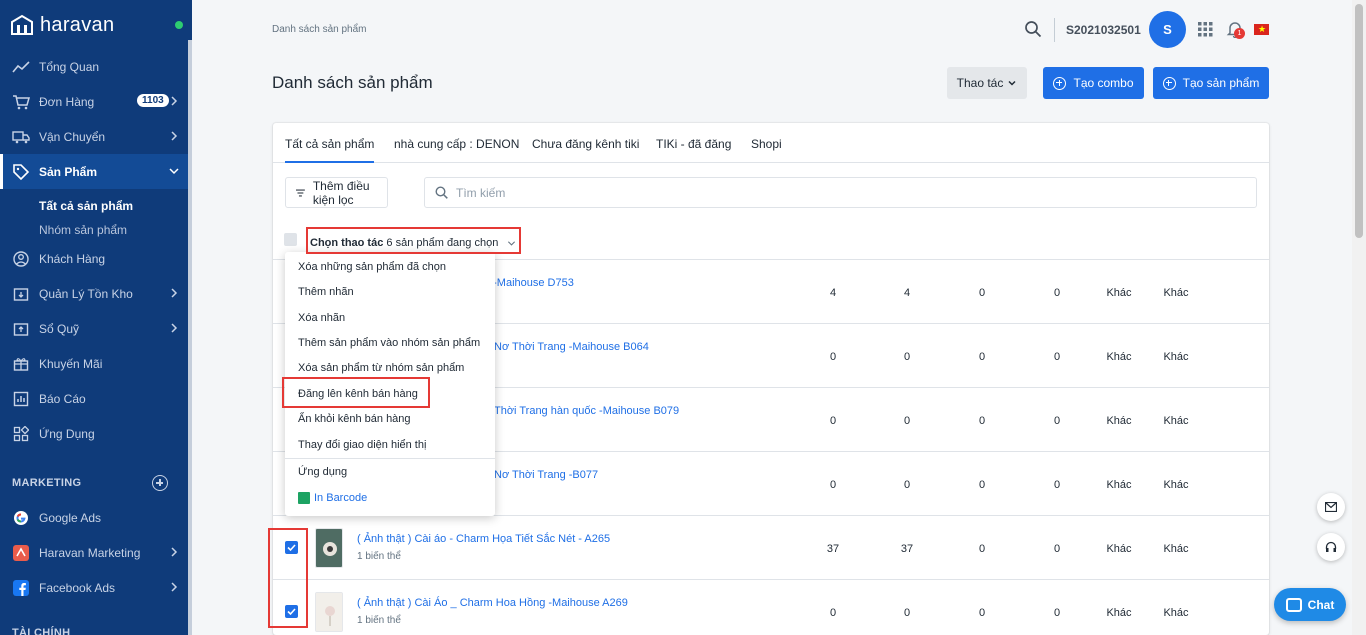  What do you see at coordinates (330, 150) in the screenshot?
I see `tab-all-products: Tất cả sản phẩm` at bounding box center [330, 150].